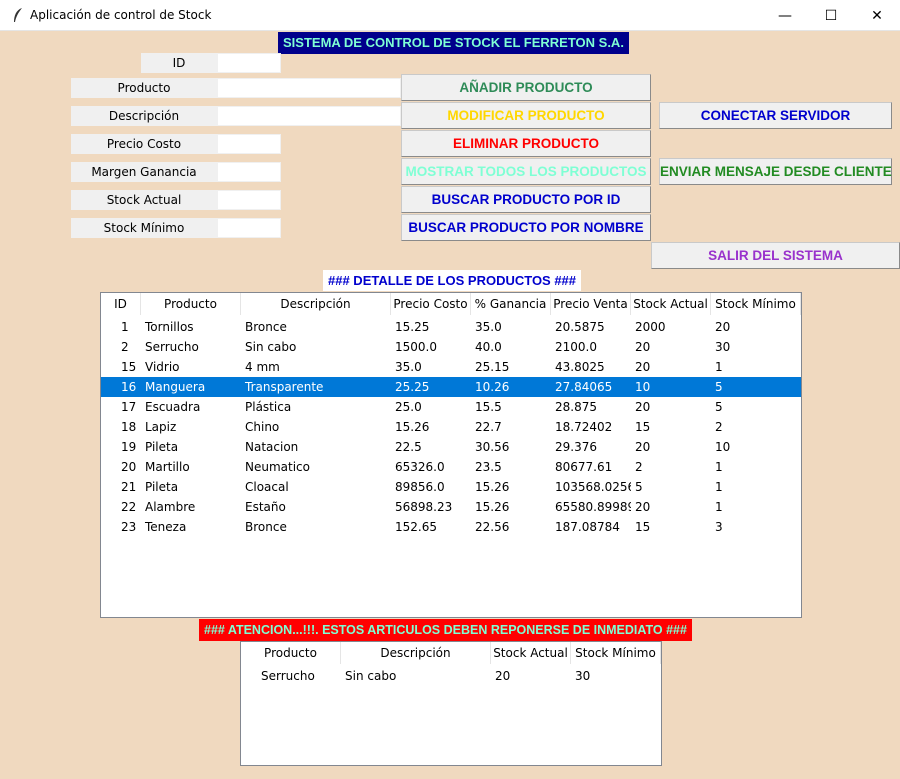 The width and height of the screenshot is (900, 779). I want to click on table-cell: 22.7, so click(488, 427).